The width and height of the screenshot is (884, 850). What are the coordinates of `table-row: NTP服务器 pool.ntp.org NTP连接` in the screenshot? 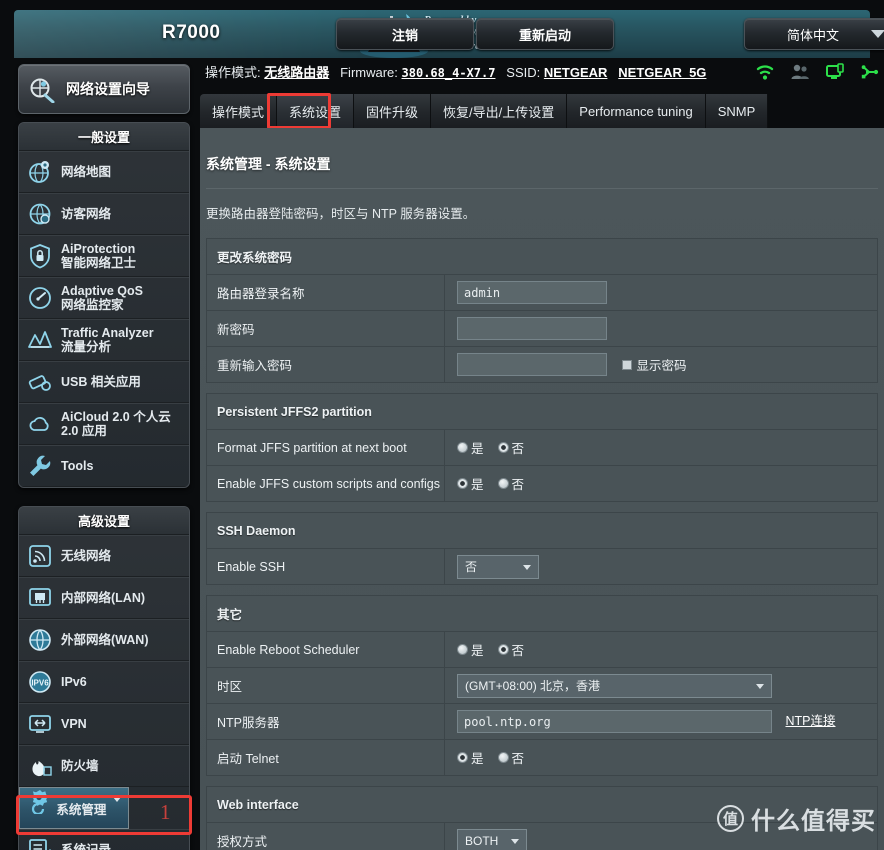 It's located at (542, 721).